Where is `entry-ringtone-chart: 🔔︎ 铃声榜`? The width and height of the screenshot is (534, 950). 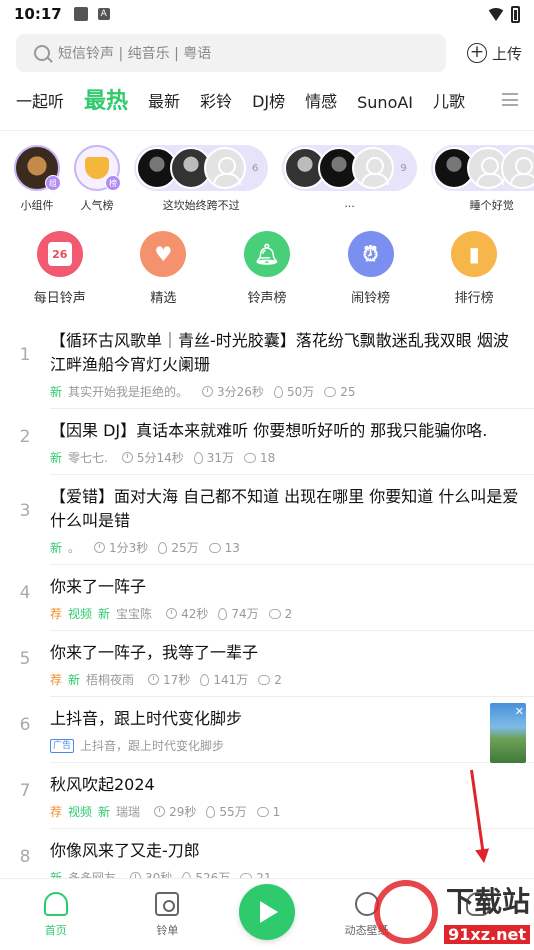
entry-ringtone-chart: 🔔︎ 铃声榜 is located at coordinates (267, 270).